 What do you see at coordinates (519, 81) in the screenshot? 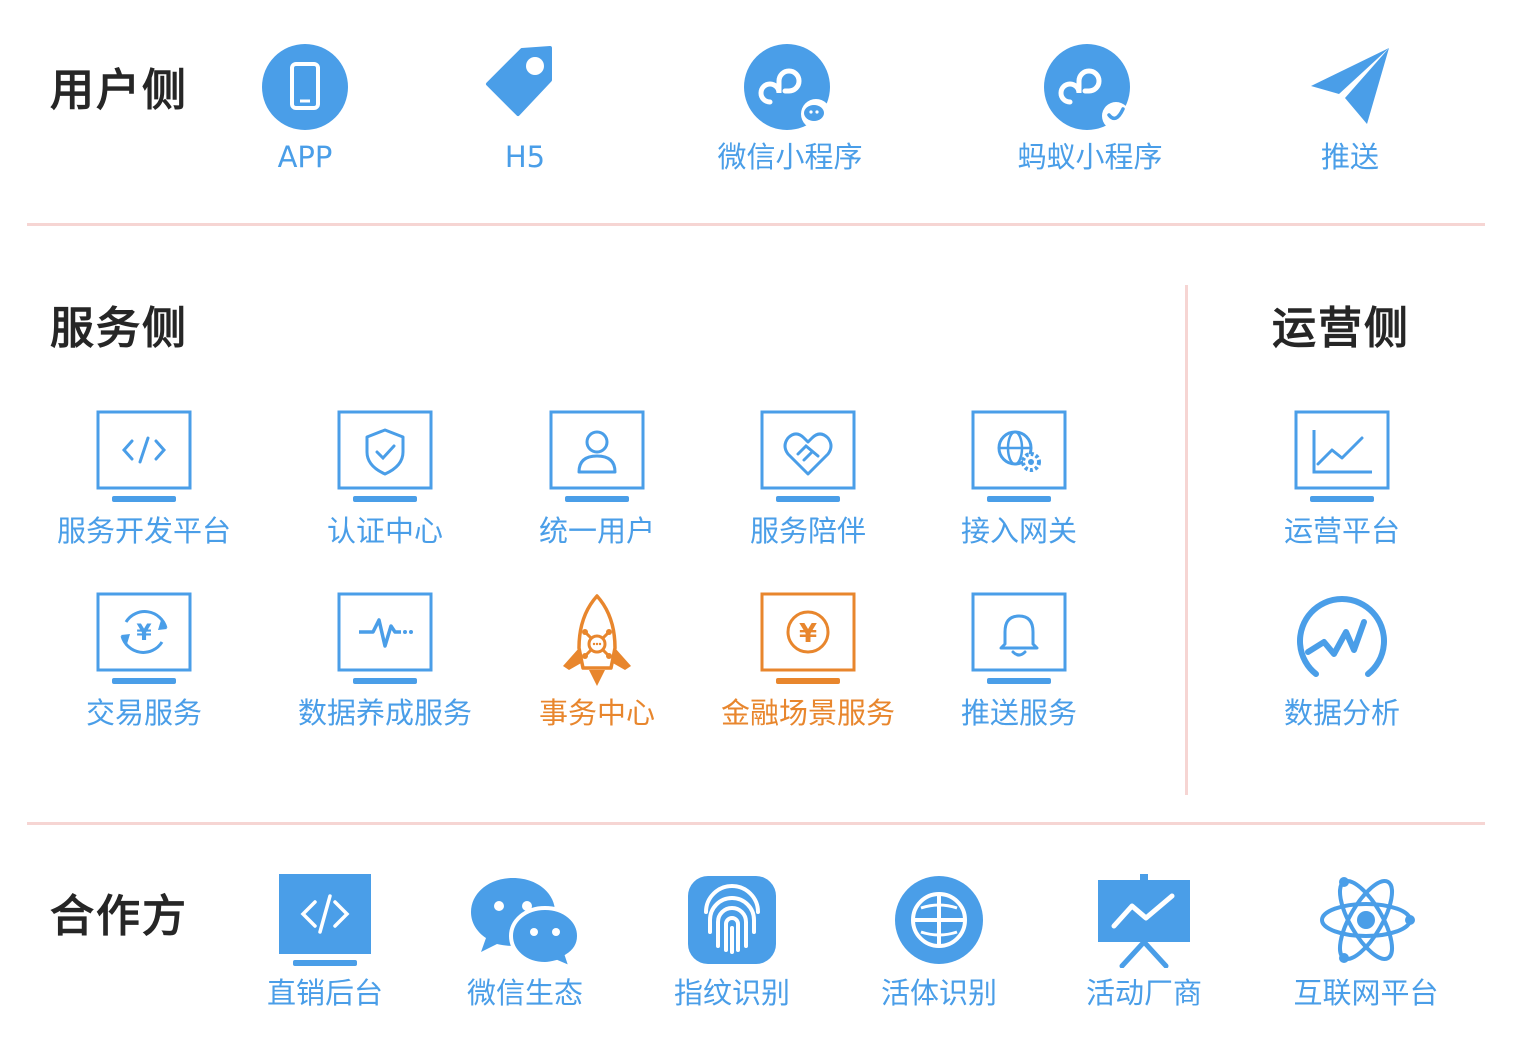
I see `tag-icon` at bounding box center [519, 81].